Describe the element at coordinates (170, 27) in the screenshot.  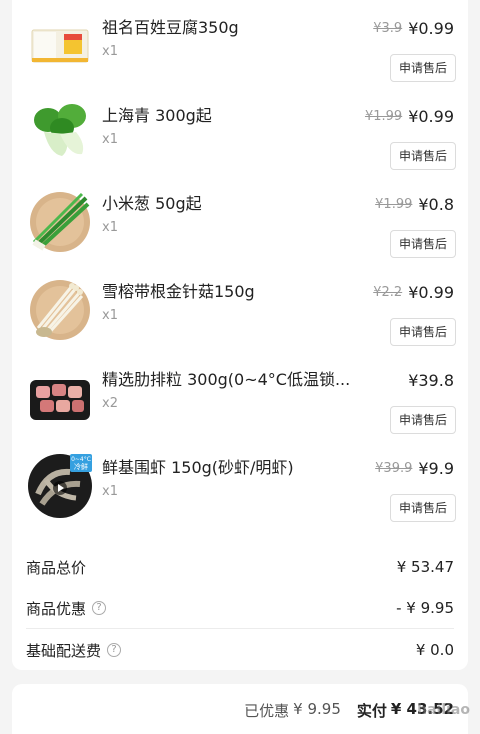
I see `item-name: 祖名百姓豆腐350g` at that location.